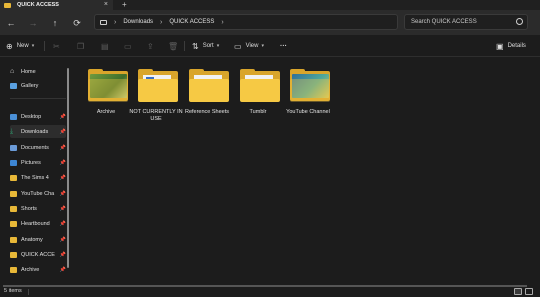  What do you see at coordinates (31, 116) in the screenshot?
I see `sidebar-item-label: Desktop` at bounding box center [31, 116].